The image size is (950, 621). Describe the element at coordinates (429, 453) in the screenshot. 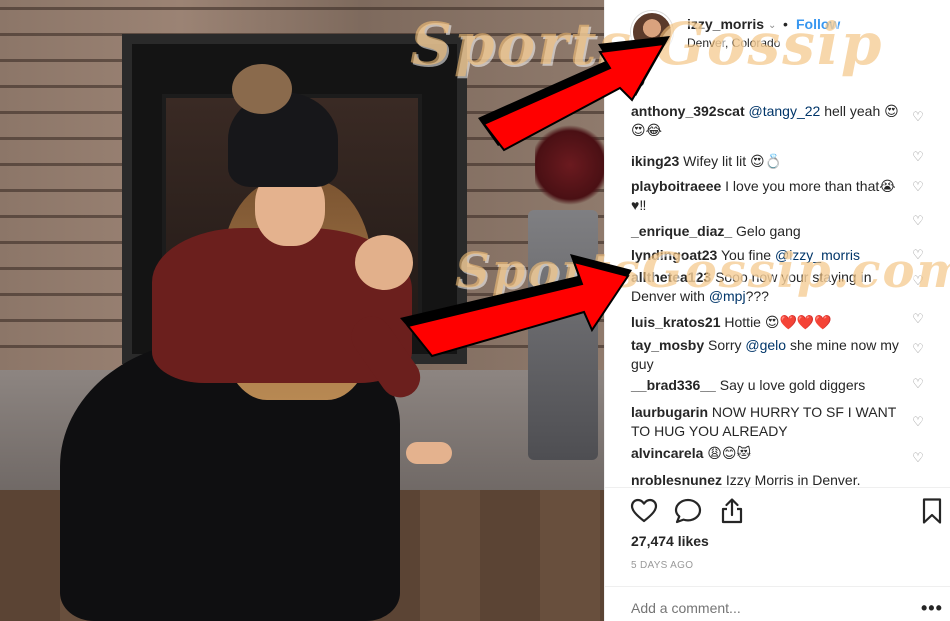

I see `person-hand` at that location.